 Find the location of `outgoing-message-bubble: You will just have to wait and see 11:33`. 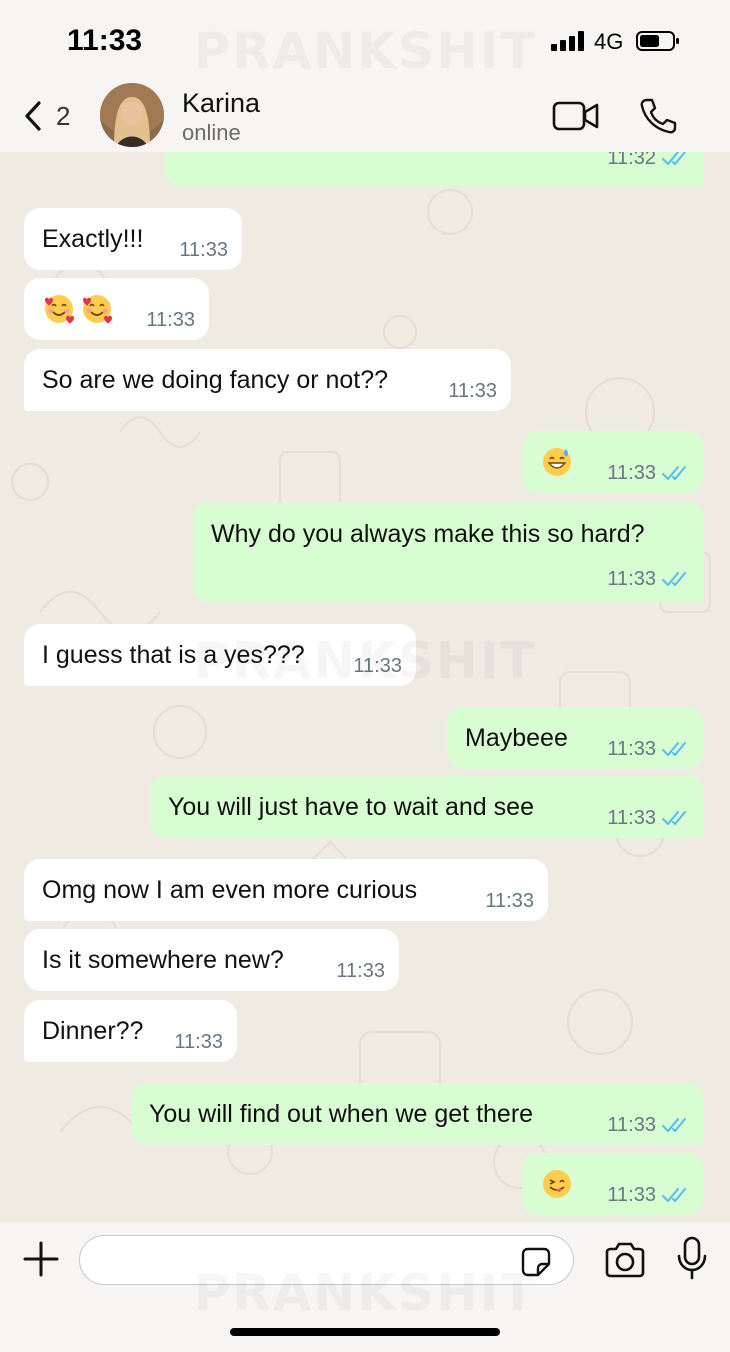

outgoing-message-bubble: You will just have to wait and see 11:33 is located at coordinates (427, 807).